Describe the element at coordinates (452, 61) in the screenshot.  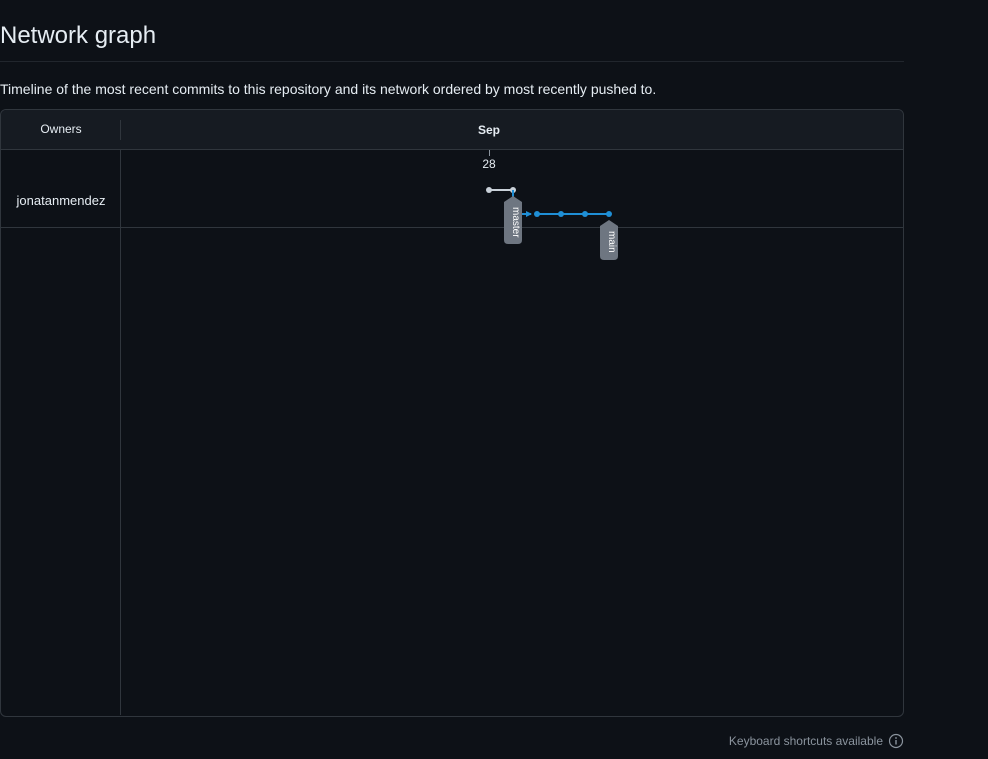
I see `title-divider` at that location.